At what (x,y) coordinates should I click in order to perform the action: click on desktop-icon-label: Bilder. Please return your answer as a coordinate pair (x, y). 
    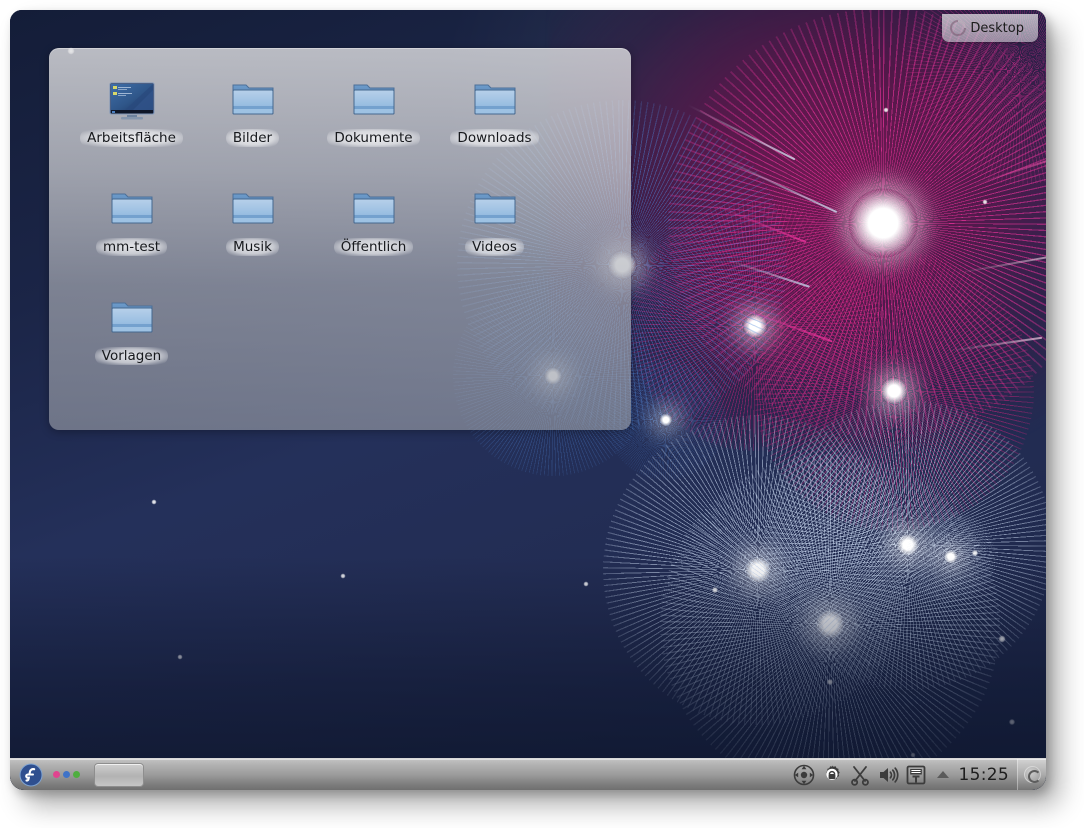
    Looking at the image, I should click on (252, 138).